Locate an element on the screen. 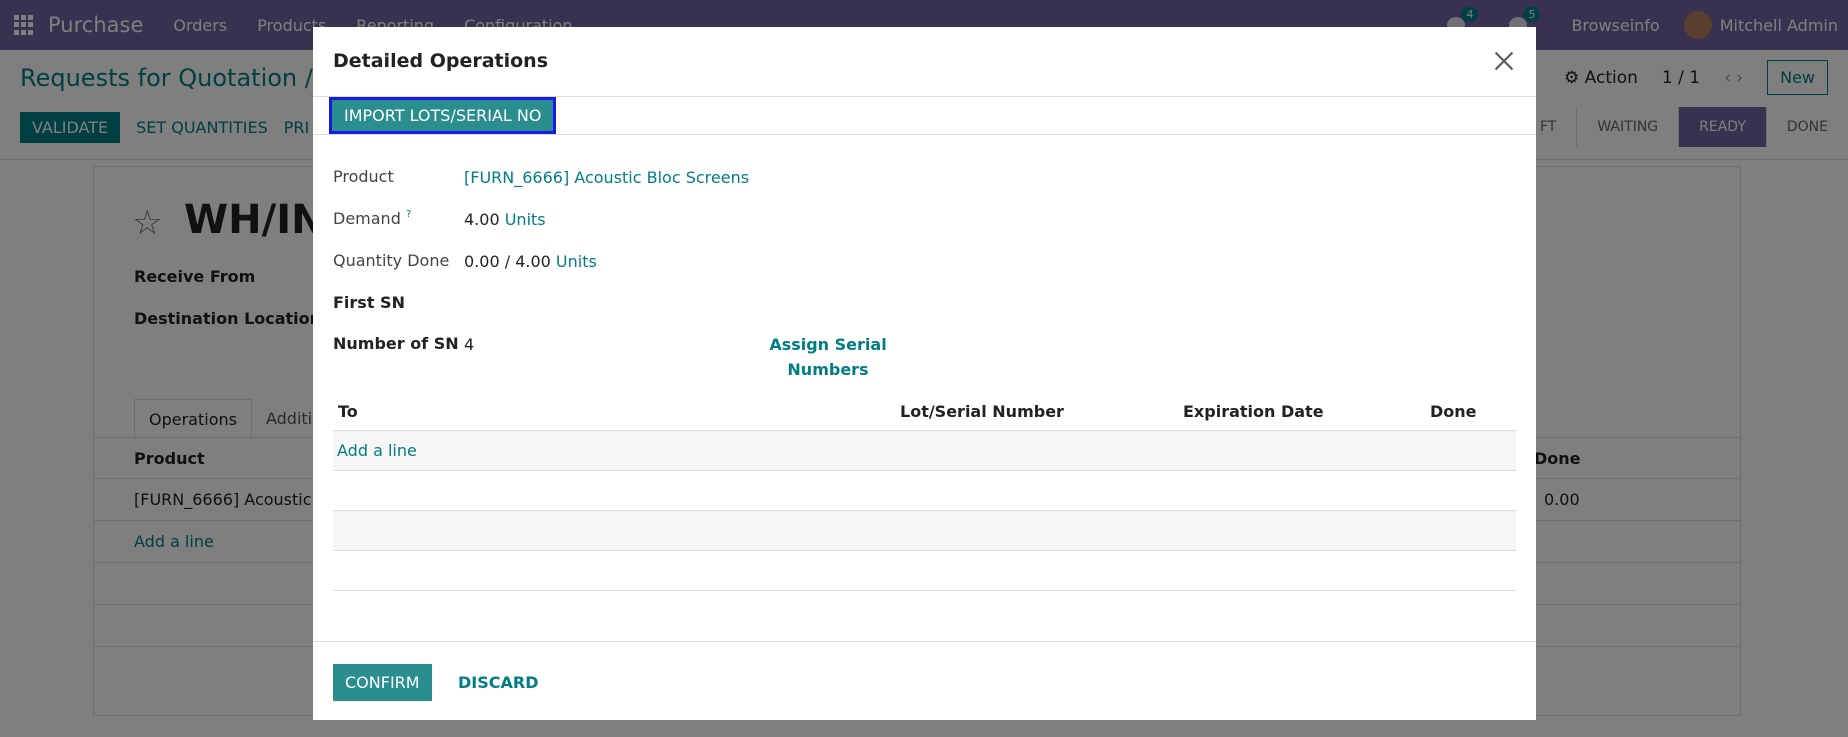 The height and width of the screenshot is (737, 1848). dialog-footer: CONFIRM DISCARD is located at coordinates (924, 680).